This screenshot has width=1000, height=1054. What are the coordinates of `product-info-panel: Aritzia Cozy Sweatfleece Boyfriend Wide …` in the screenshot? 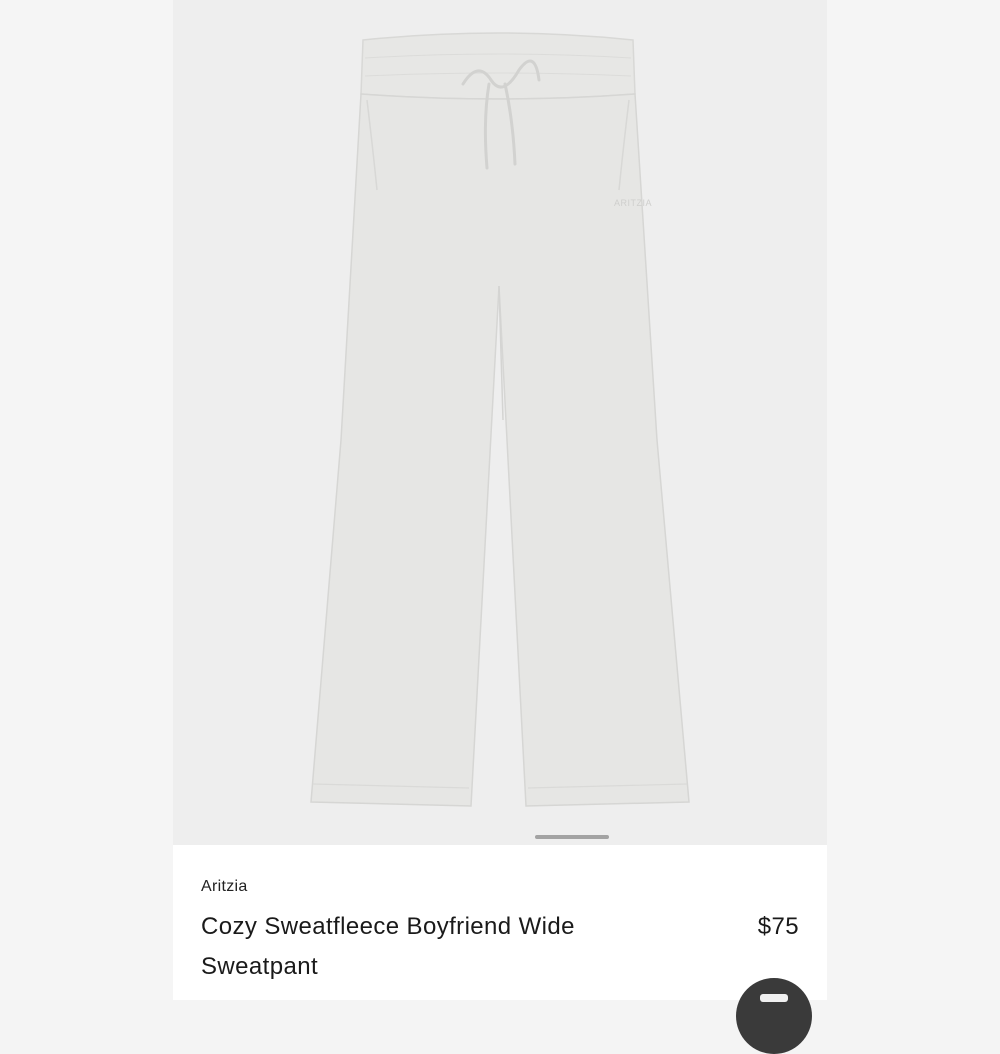 It's located at (500, 922).